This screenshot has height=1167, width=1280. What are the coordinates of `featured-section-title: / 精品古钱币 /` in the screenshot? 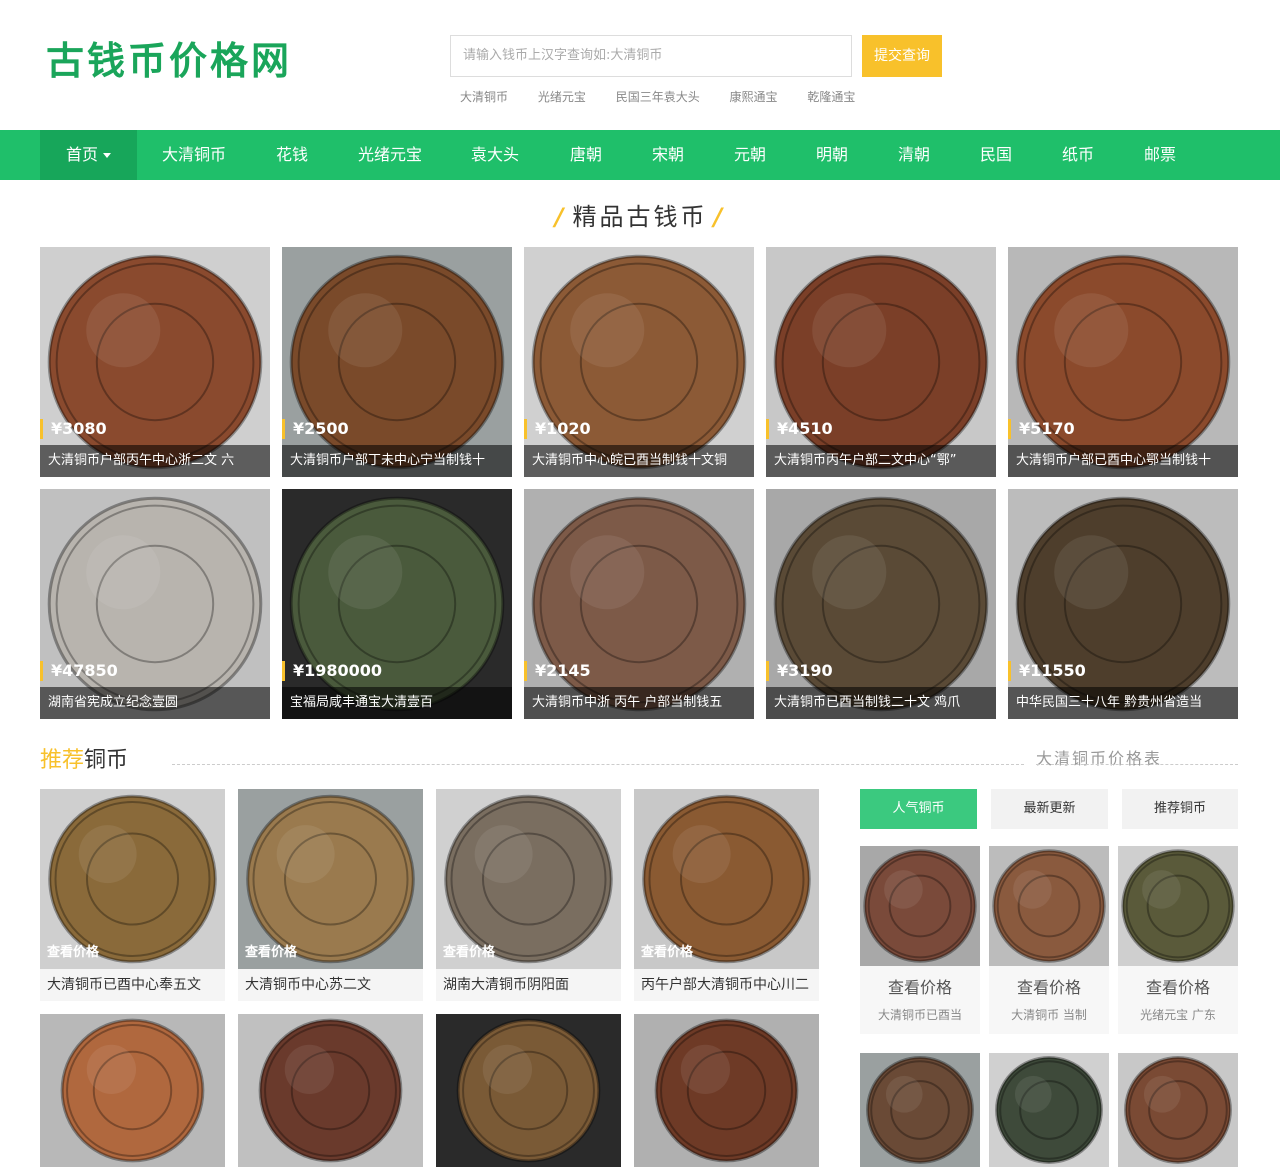 It's located at (640, 214).